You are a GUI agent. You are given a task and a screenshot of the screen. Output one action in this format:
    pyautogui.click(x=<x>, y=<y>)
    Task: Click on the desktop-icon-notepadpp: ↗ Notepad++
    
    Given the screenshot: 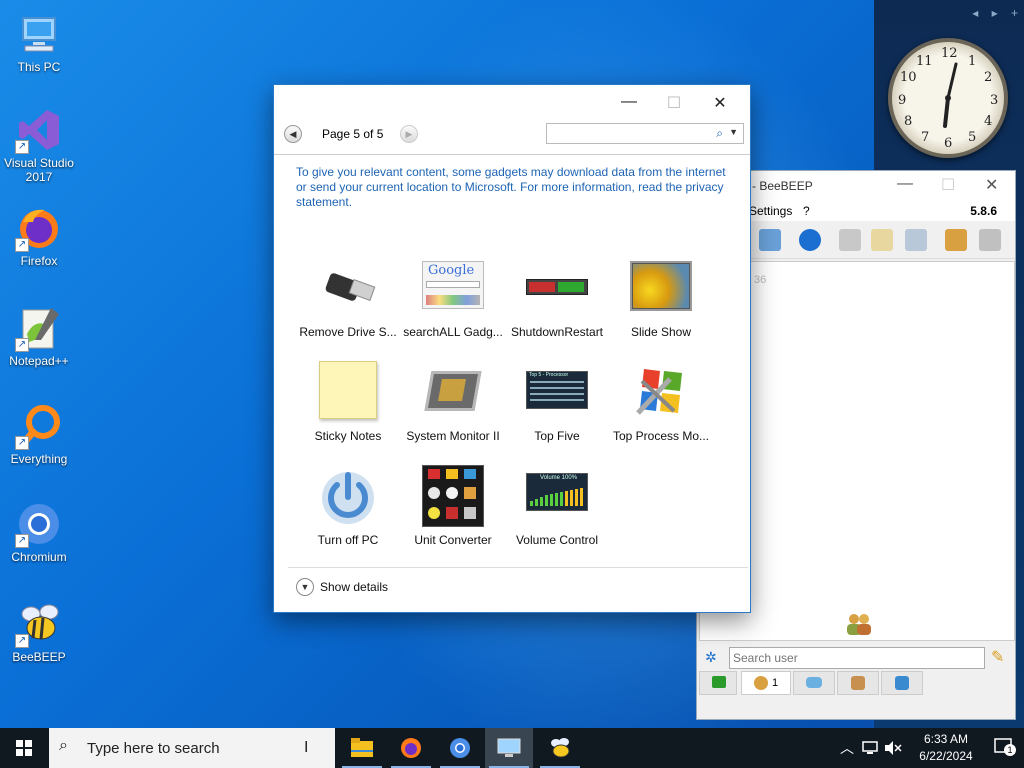 What is the action you would take?
    pyautogui.click(x=39, y=336)
    